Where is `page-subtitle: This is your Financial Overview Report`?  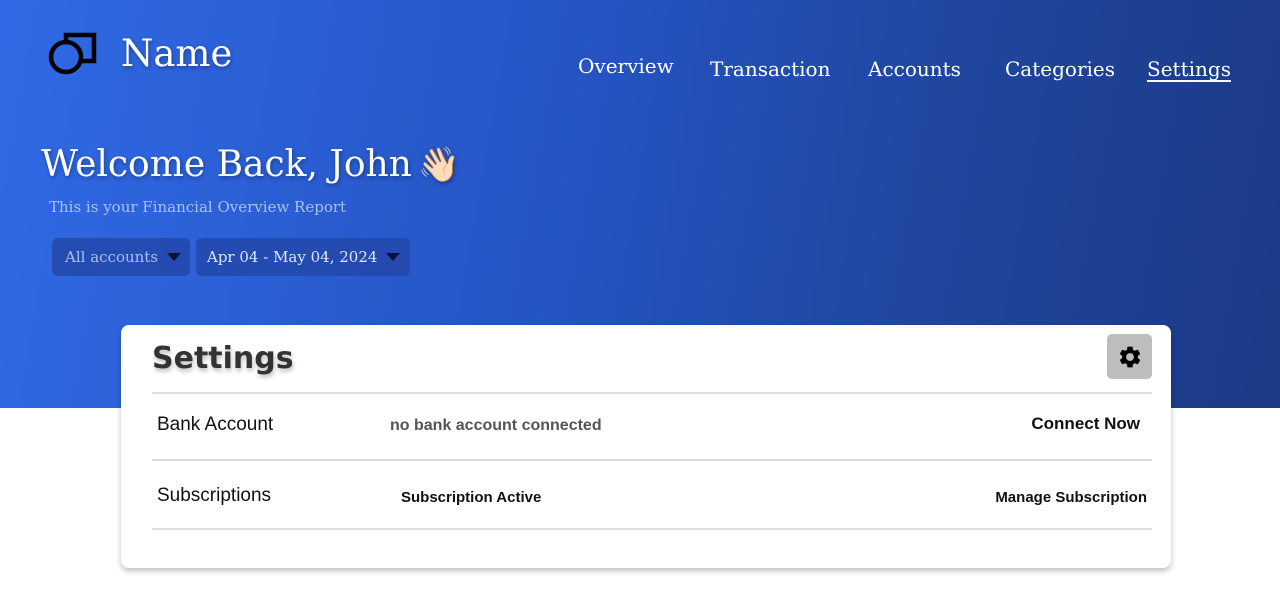 page-subtitle: This is your Financial Overview Report is located at coordinates (198, 207).